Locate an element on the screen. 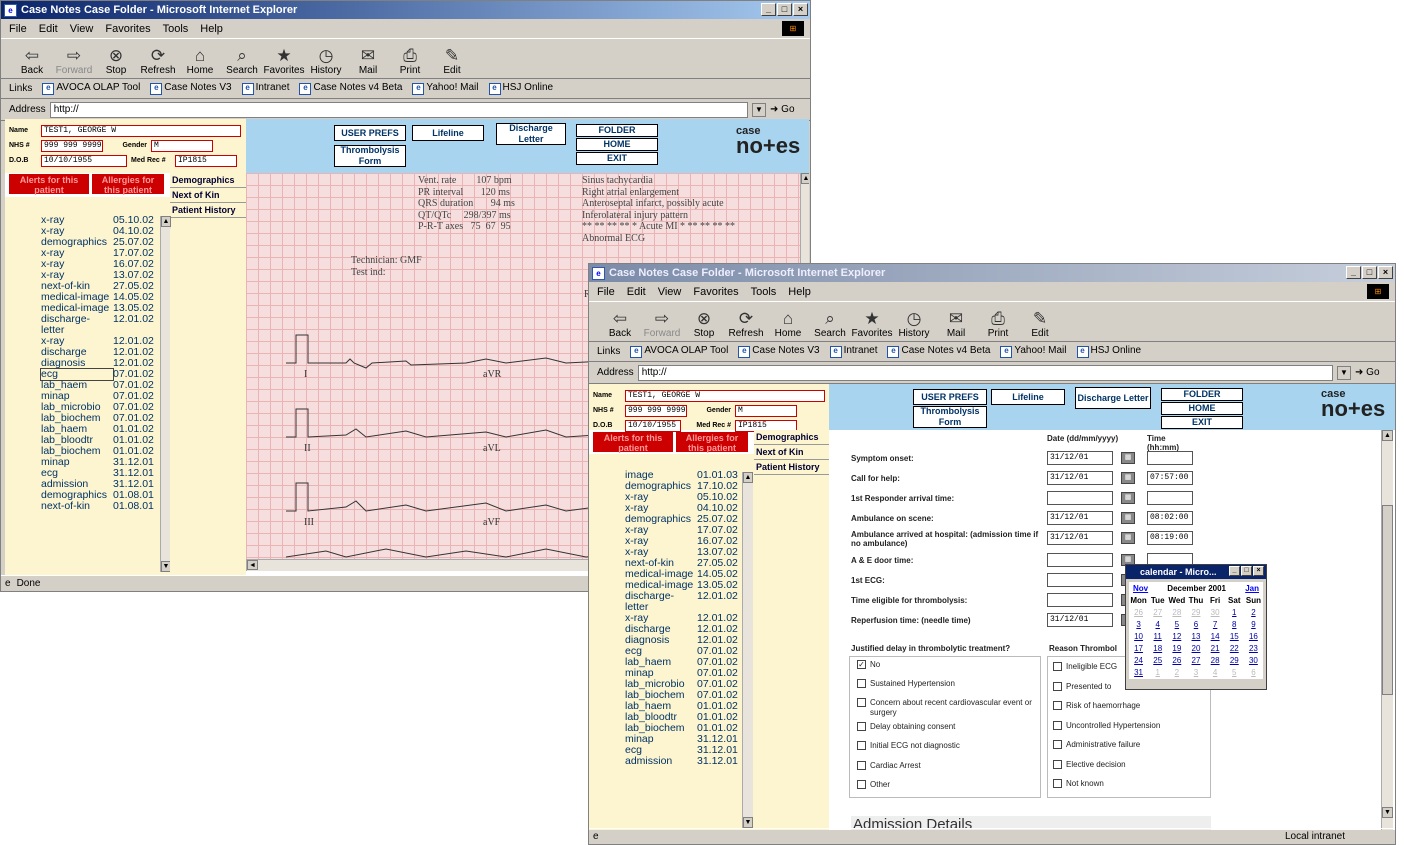 This screenshot has height=845, width=1404. menu-favorites: Favorites is located at coordinates (127, 29).